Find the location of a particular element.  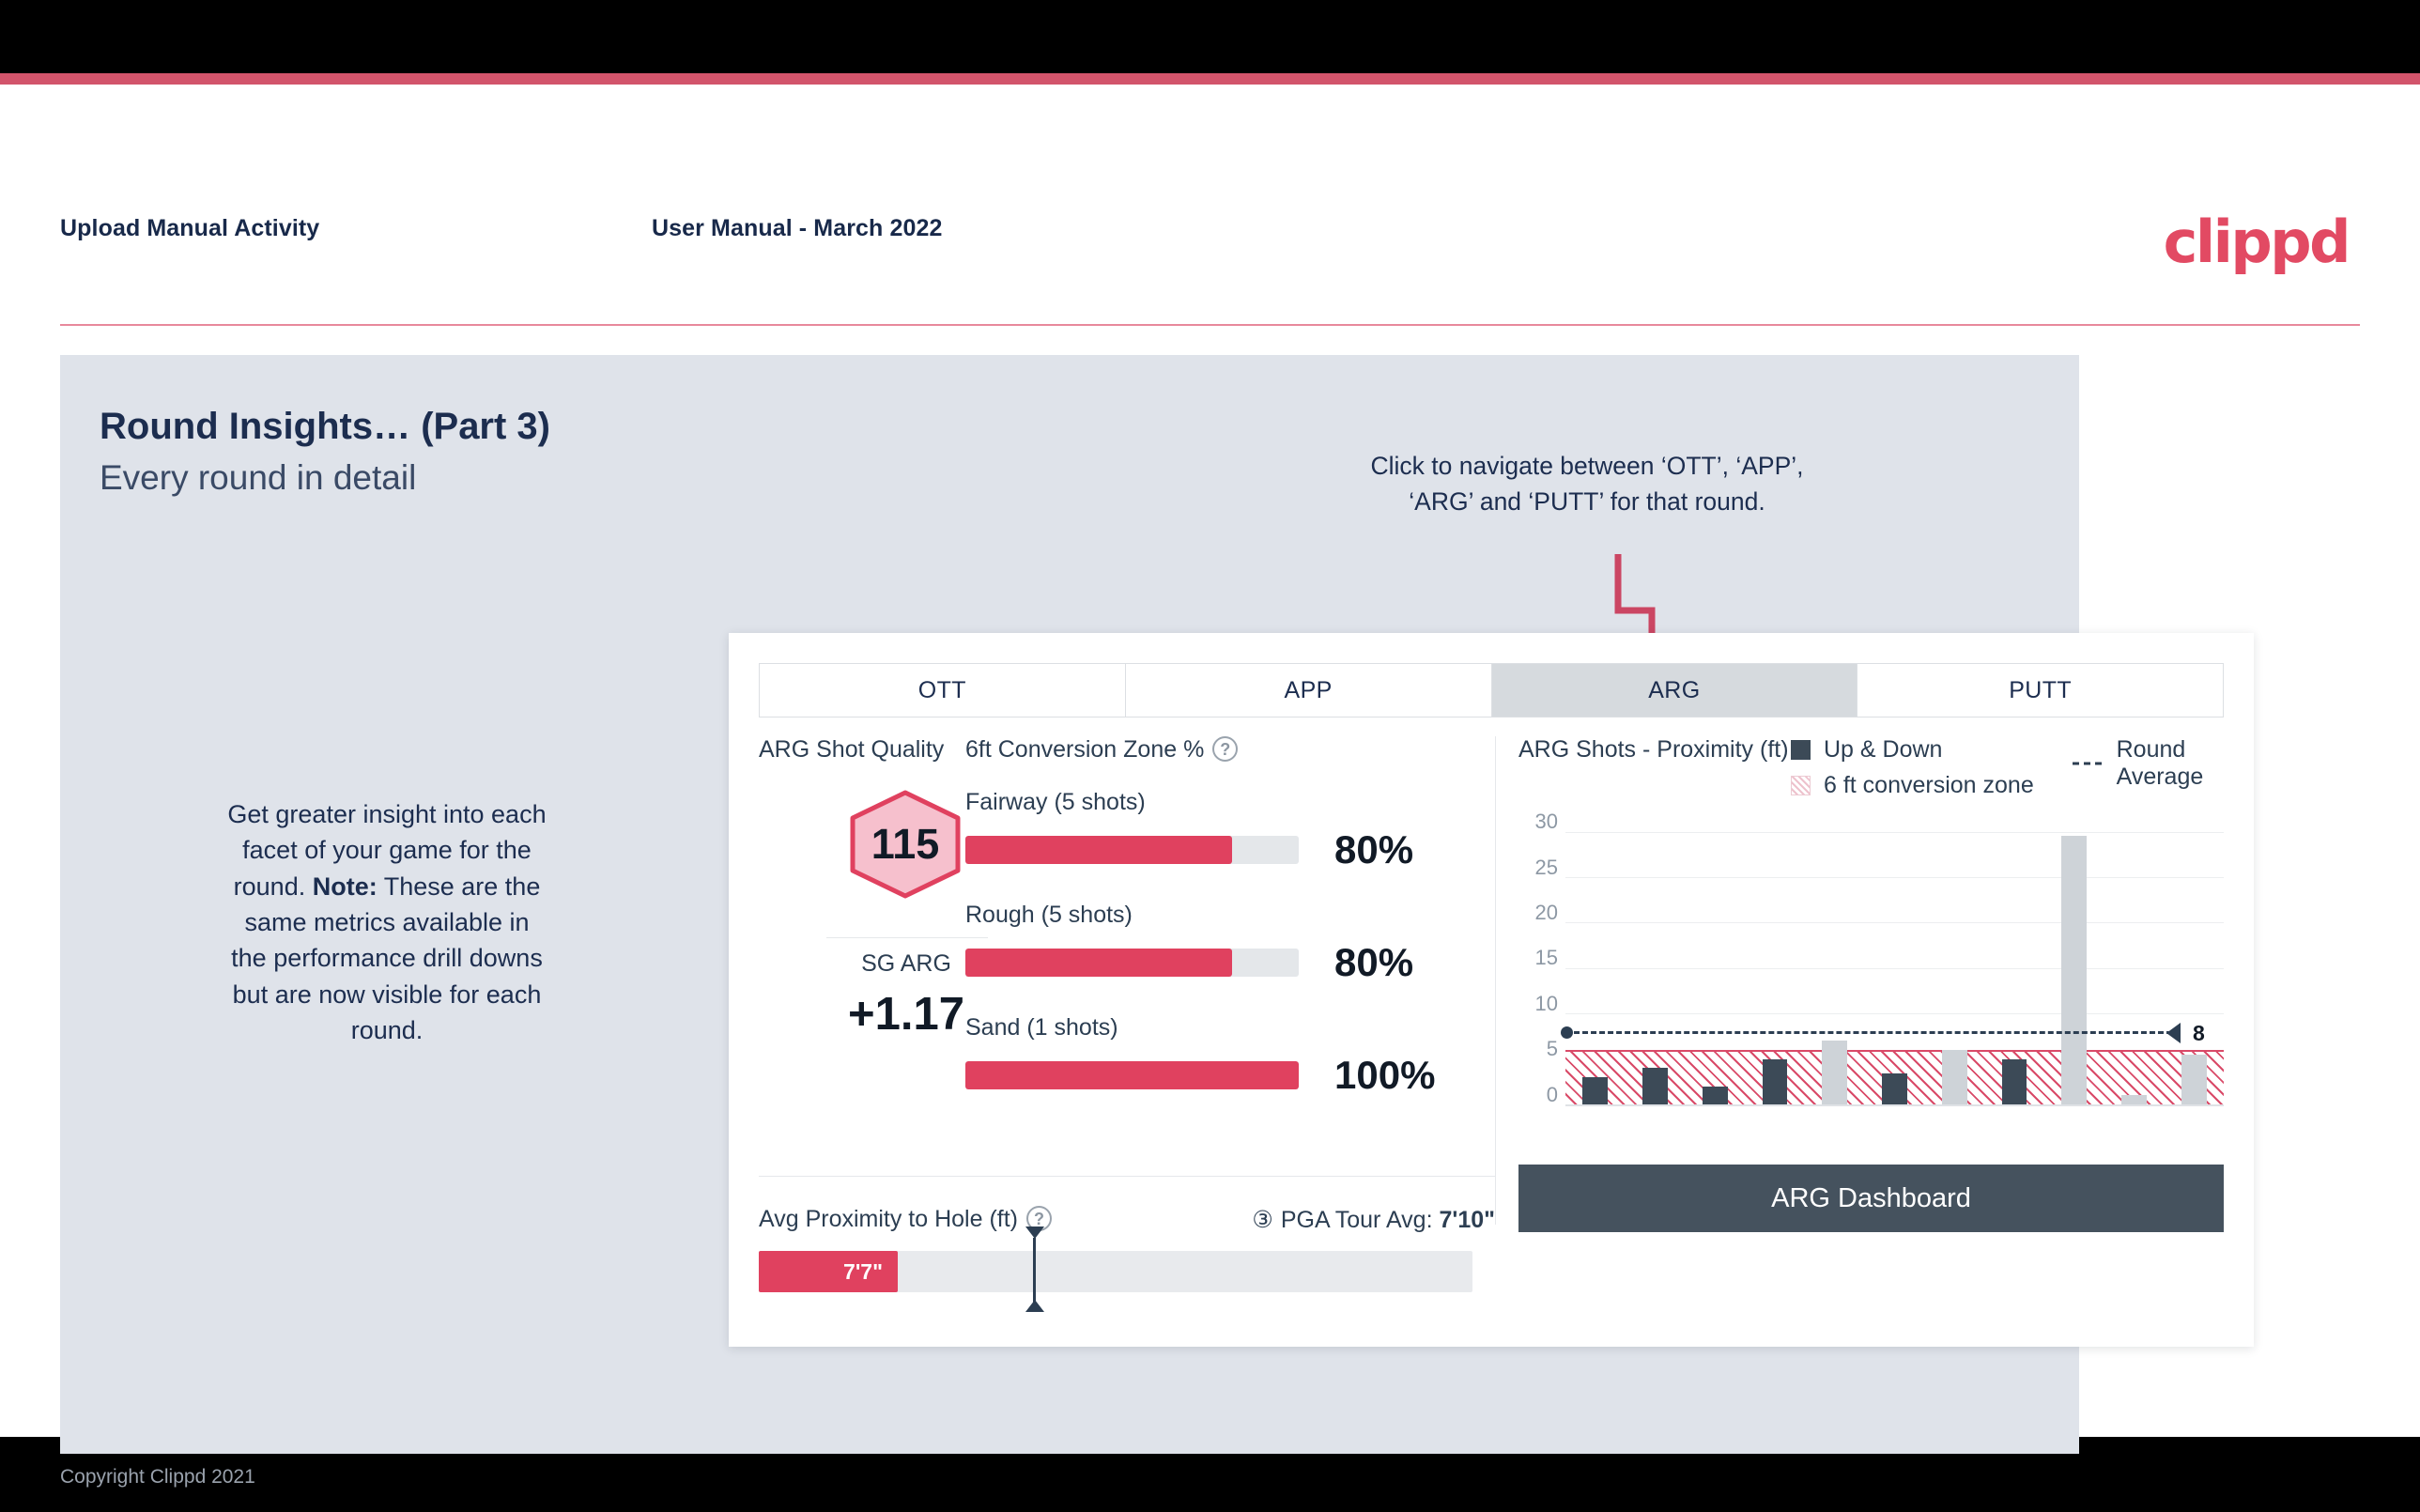

legend-up-down: Up & Down is located at coordinates (1866, 750).